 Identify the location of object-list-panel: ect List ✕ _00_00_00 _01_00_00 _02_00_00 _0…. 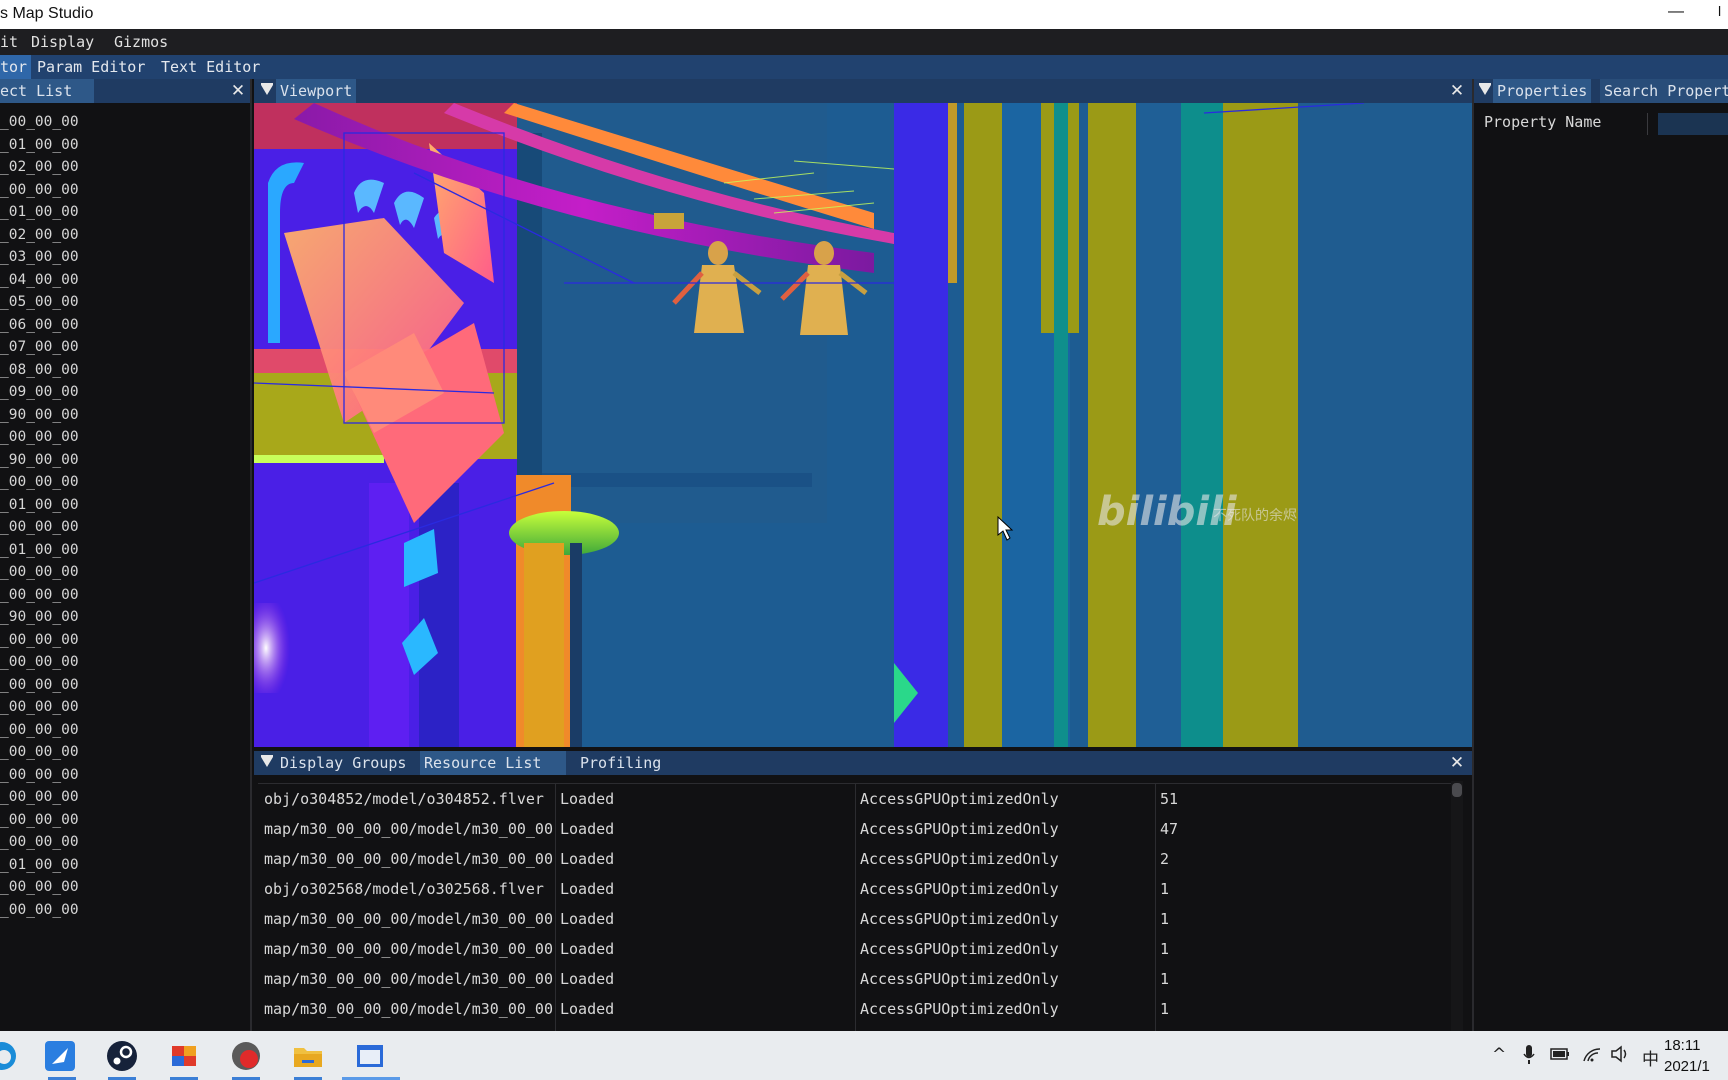
(126, 555).